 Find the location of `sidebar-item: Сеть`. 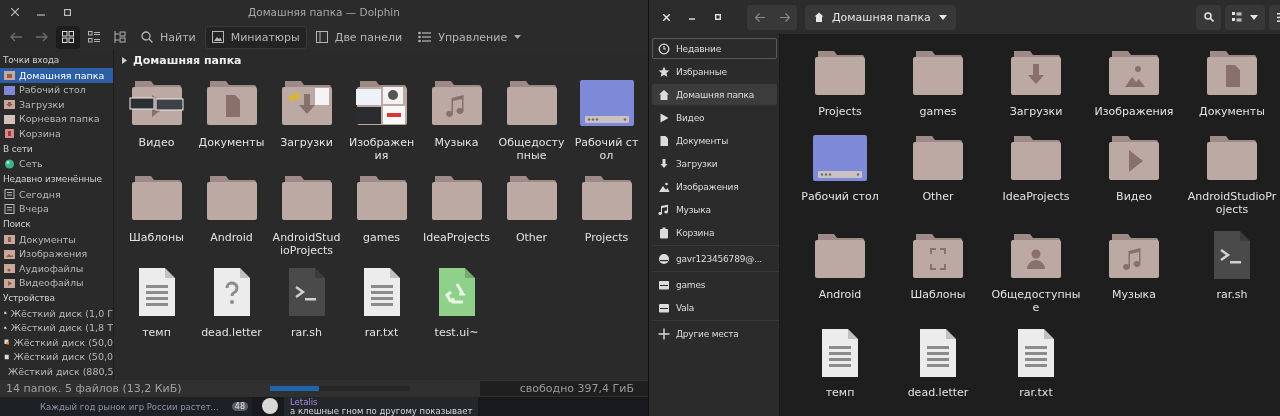

sidebar-item: Сеть is located at coordinates (56, 163).